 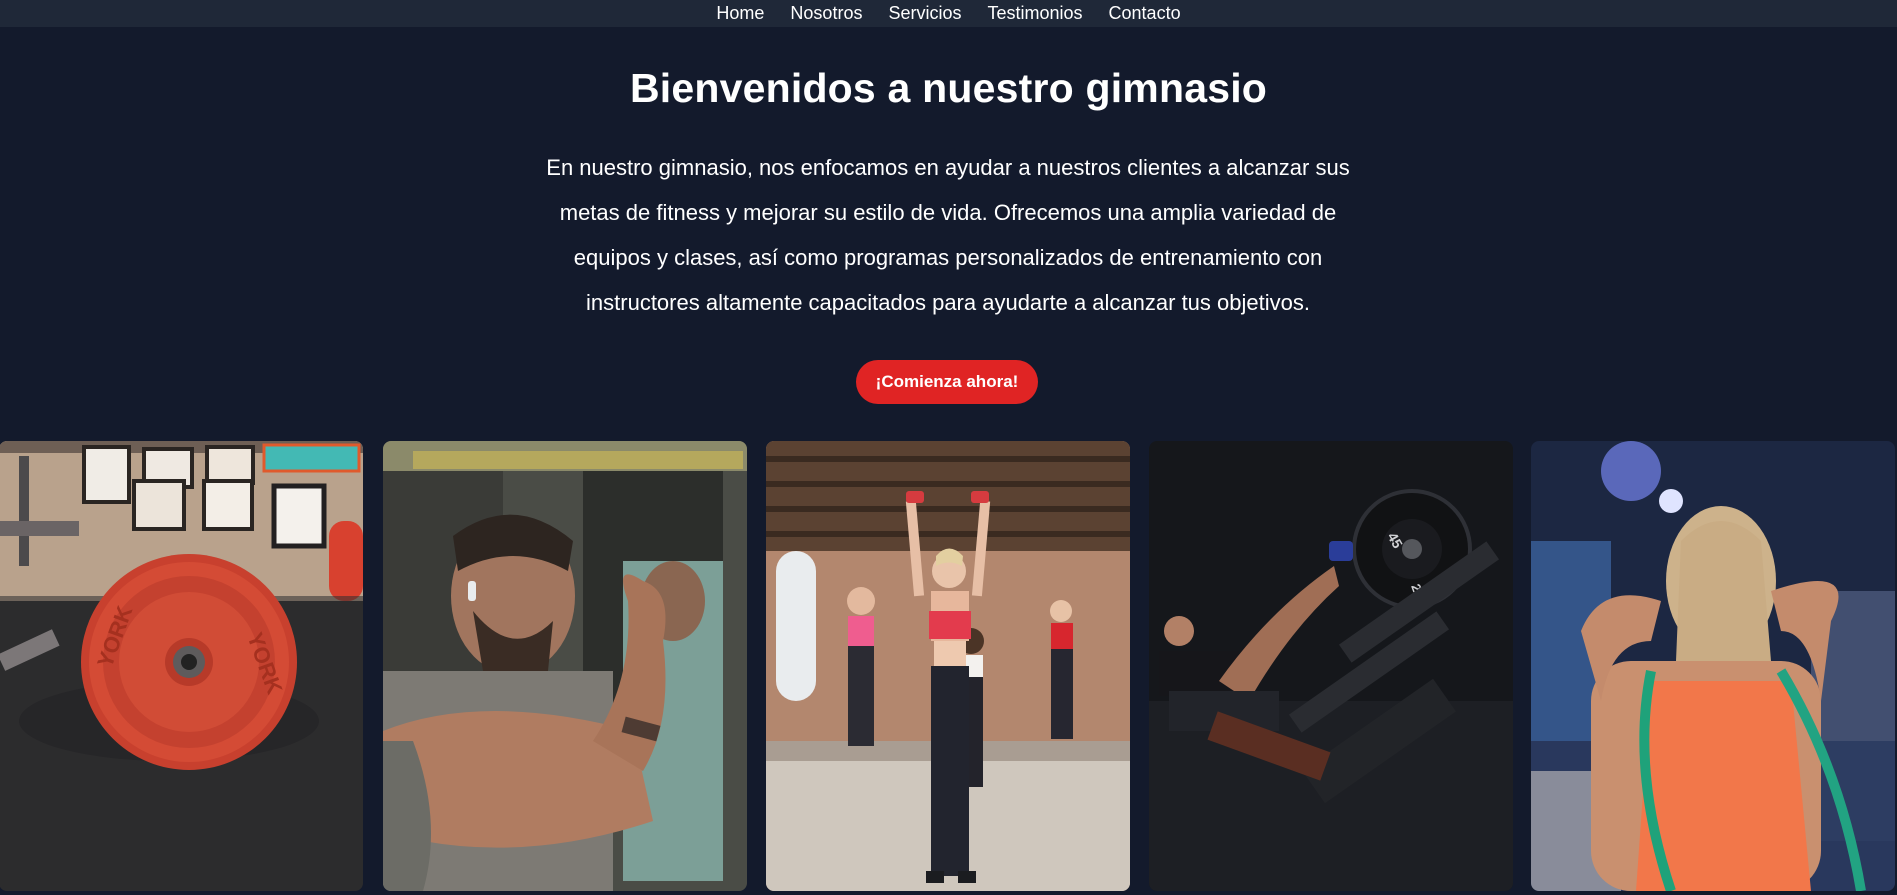 I want to click on bicep-flex-photo, so click(x=565, y=666).